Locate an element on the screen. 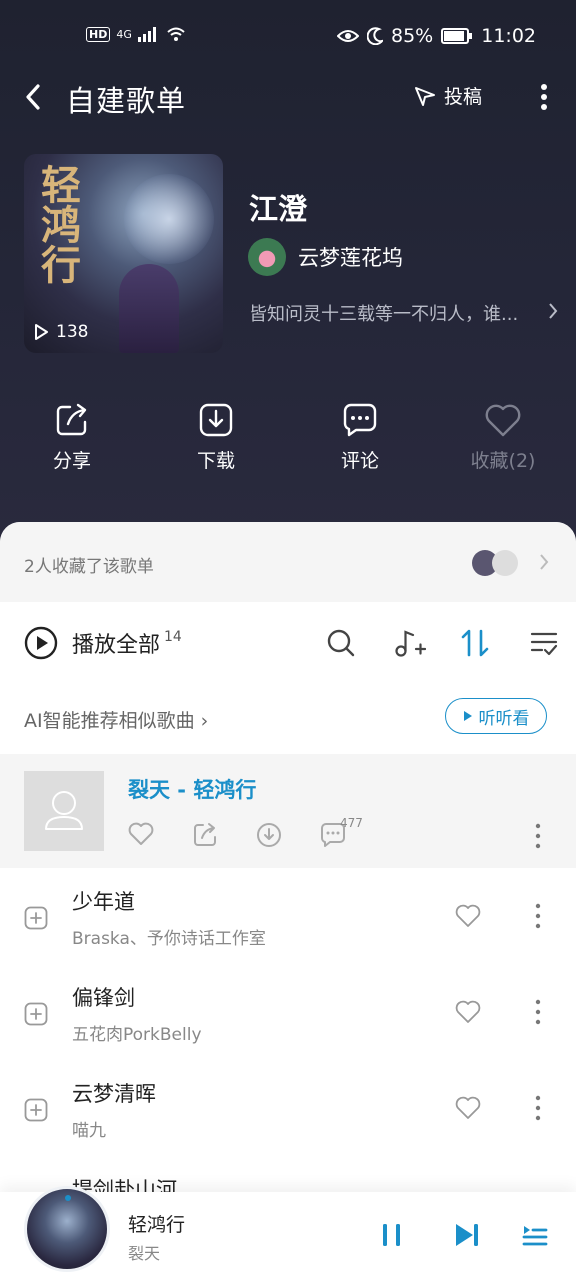  playlist-queue-icon is located at coordinates (535, 1235).